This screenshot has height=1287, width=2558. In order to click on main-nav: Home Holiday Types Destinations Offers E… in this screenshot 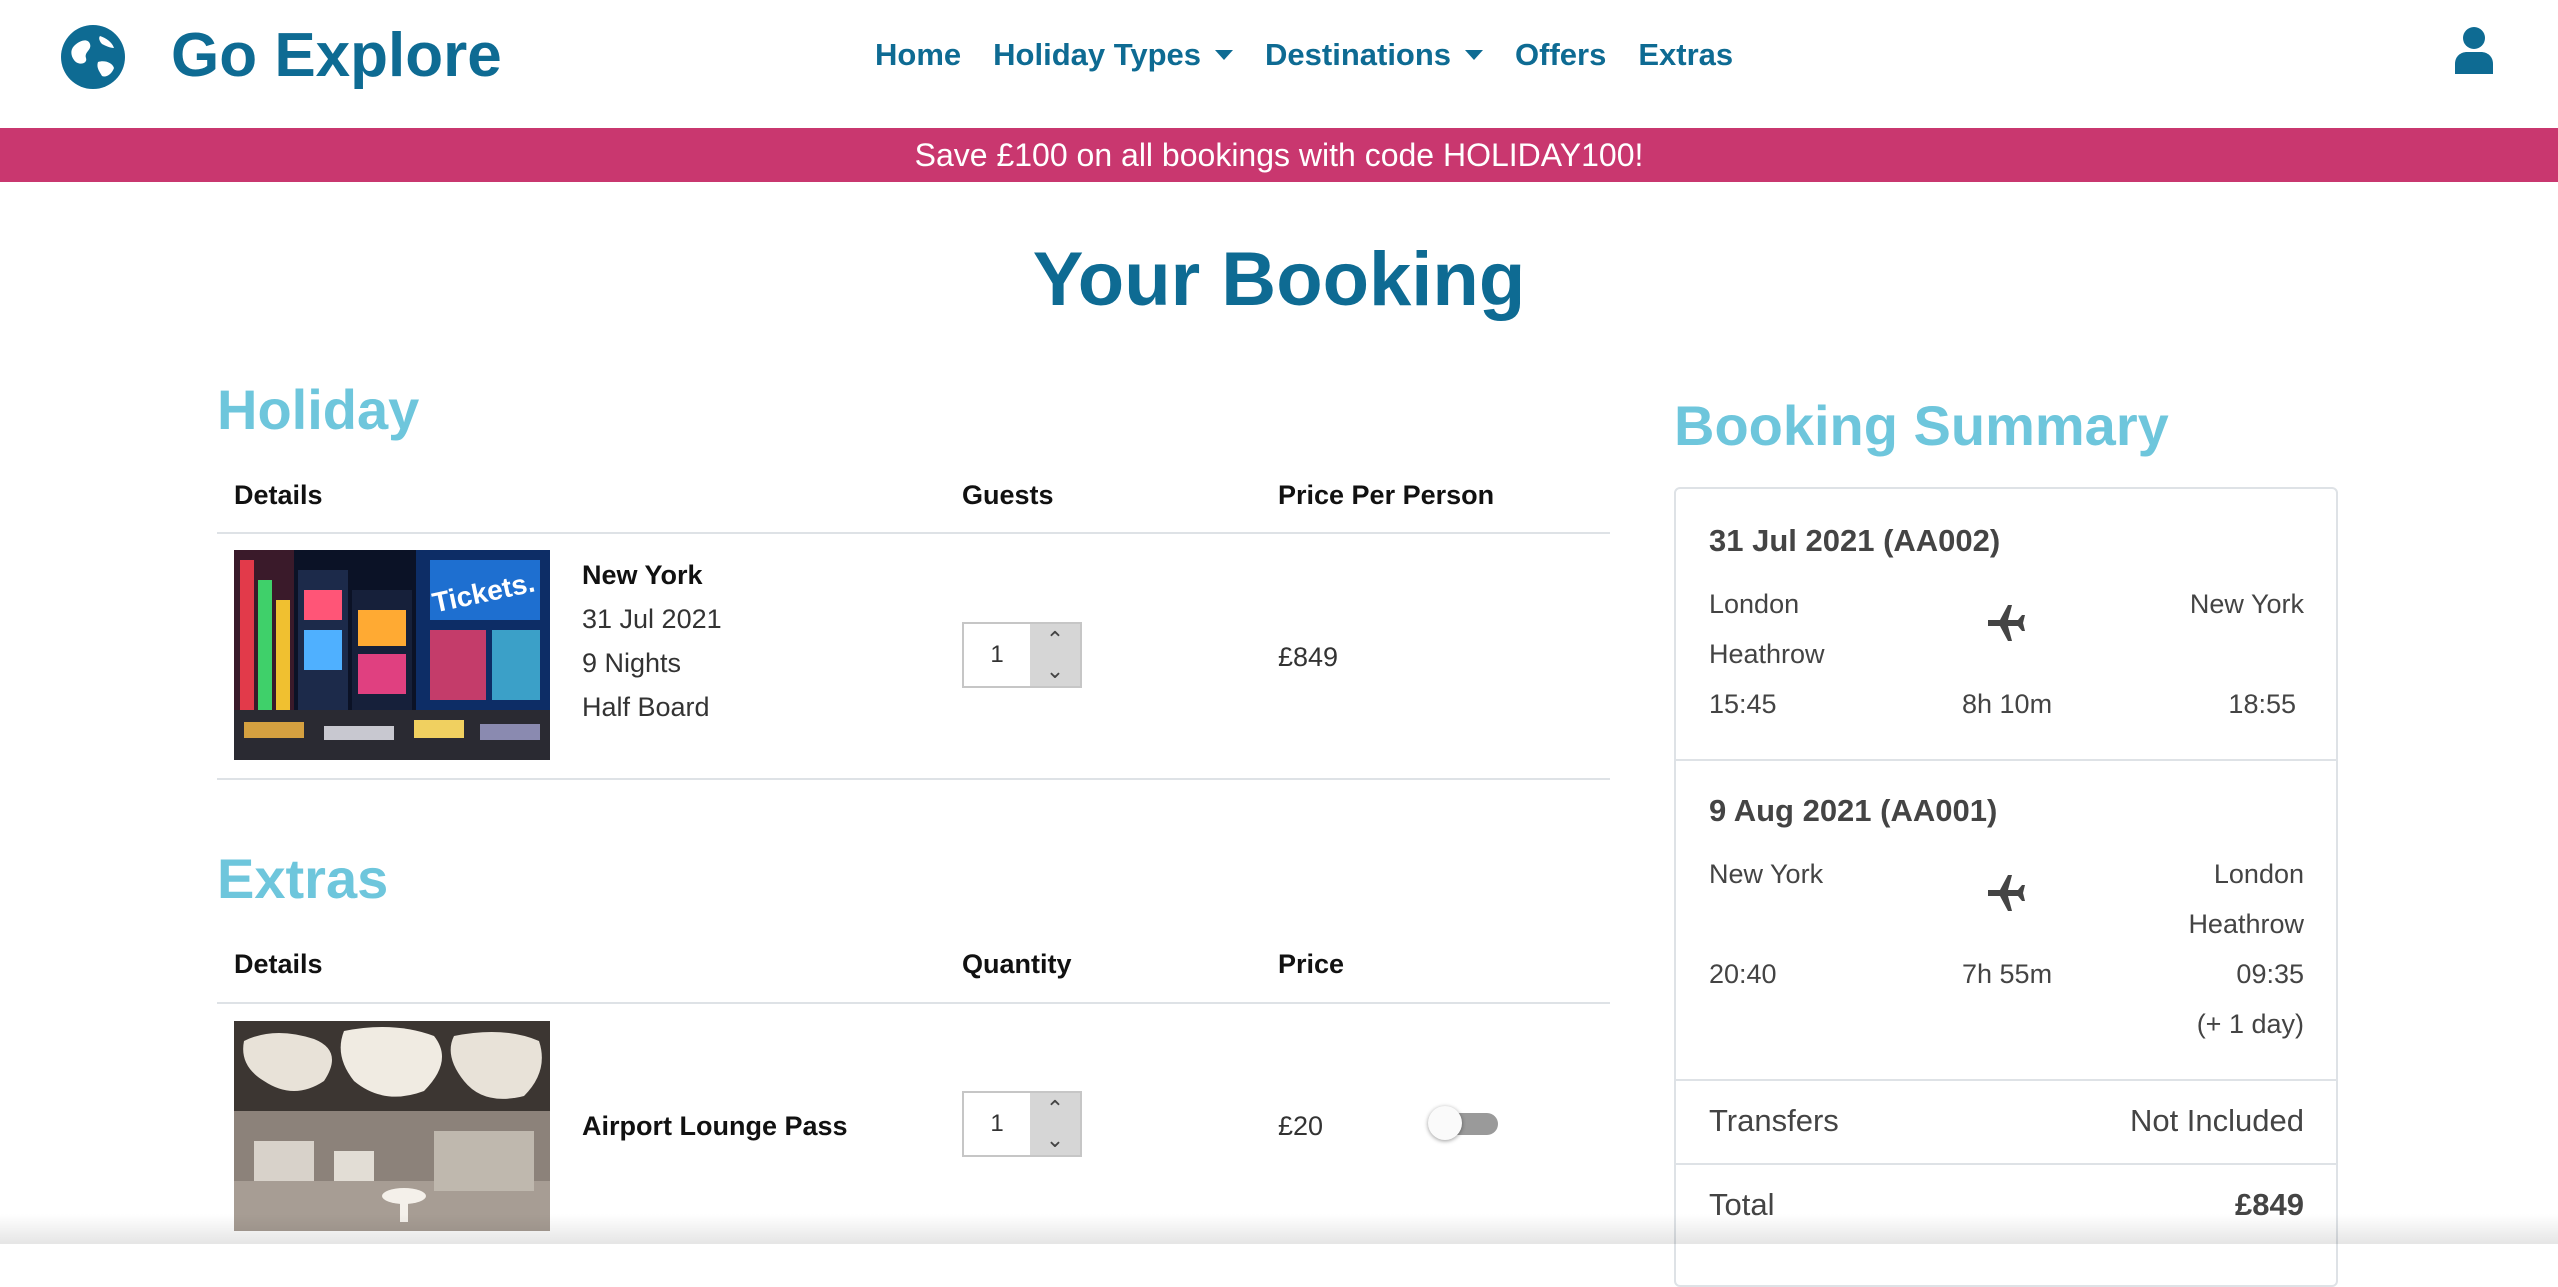, I will do `click(1320, 55)`.